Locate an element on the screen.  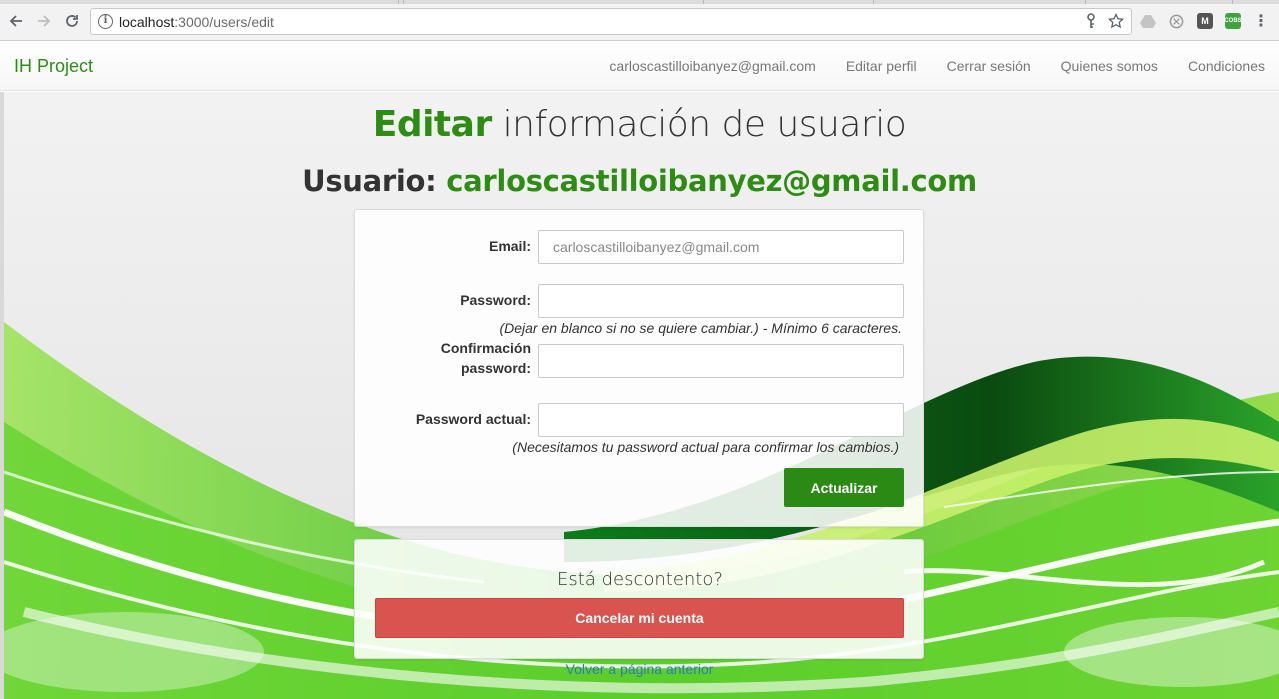
password-field is located at coordinates (721, 301).